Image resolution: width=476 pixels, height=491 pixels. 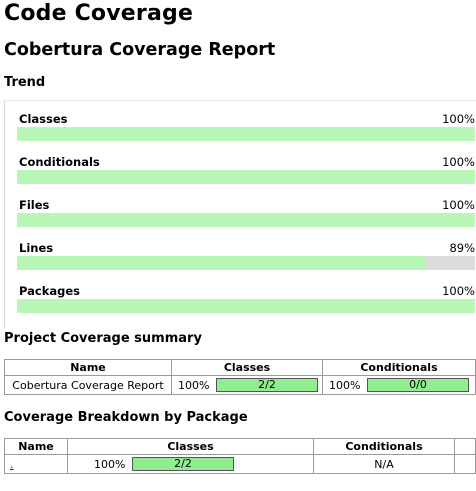 I want to click on column-header-empty, so click(x=465, y=446).